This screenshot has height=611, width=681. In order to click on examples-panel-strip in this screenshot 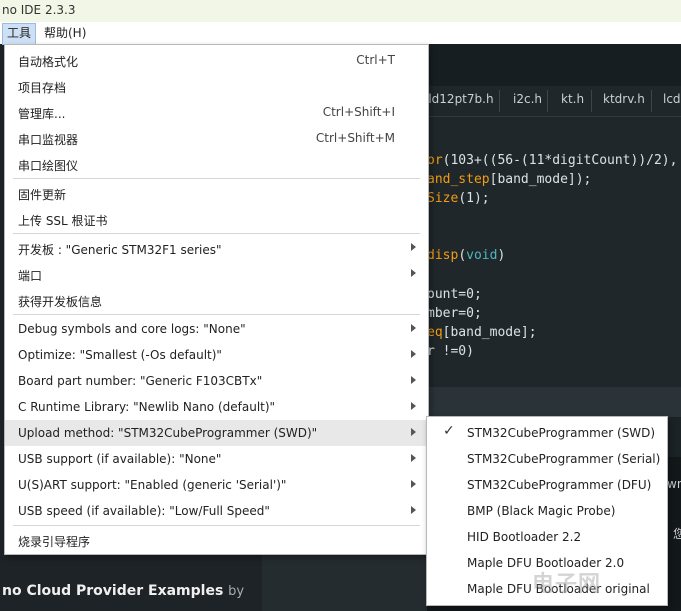, I will do `click(344, 582)`.